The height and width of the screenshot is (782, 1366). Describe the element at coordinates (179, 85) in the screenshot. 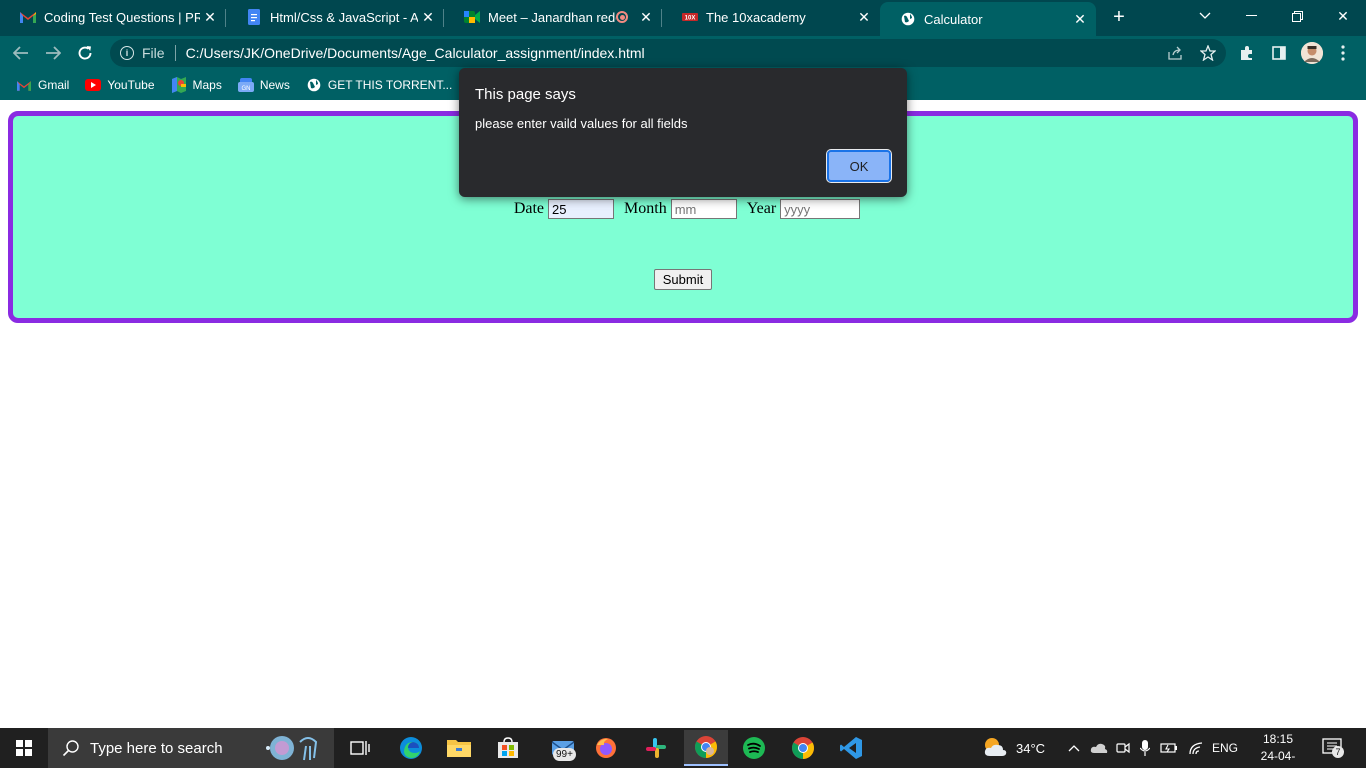

I see `maps-icon` at that location.